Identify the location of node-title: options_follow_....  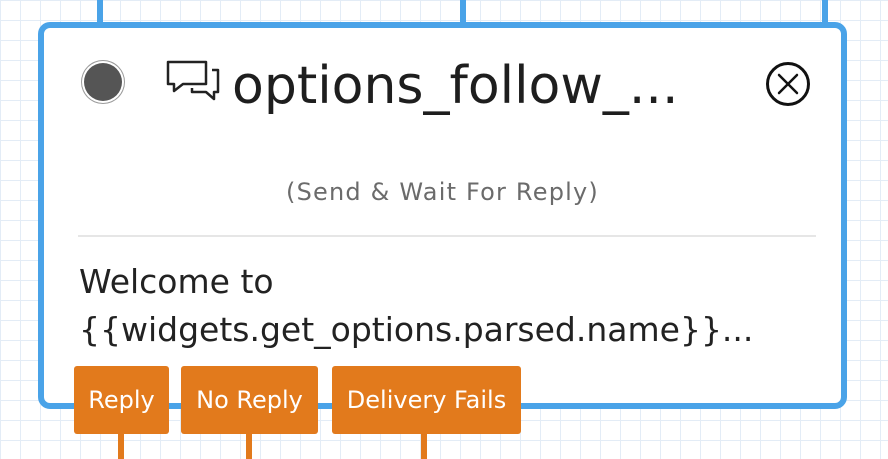
(455, 86).